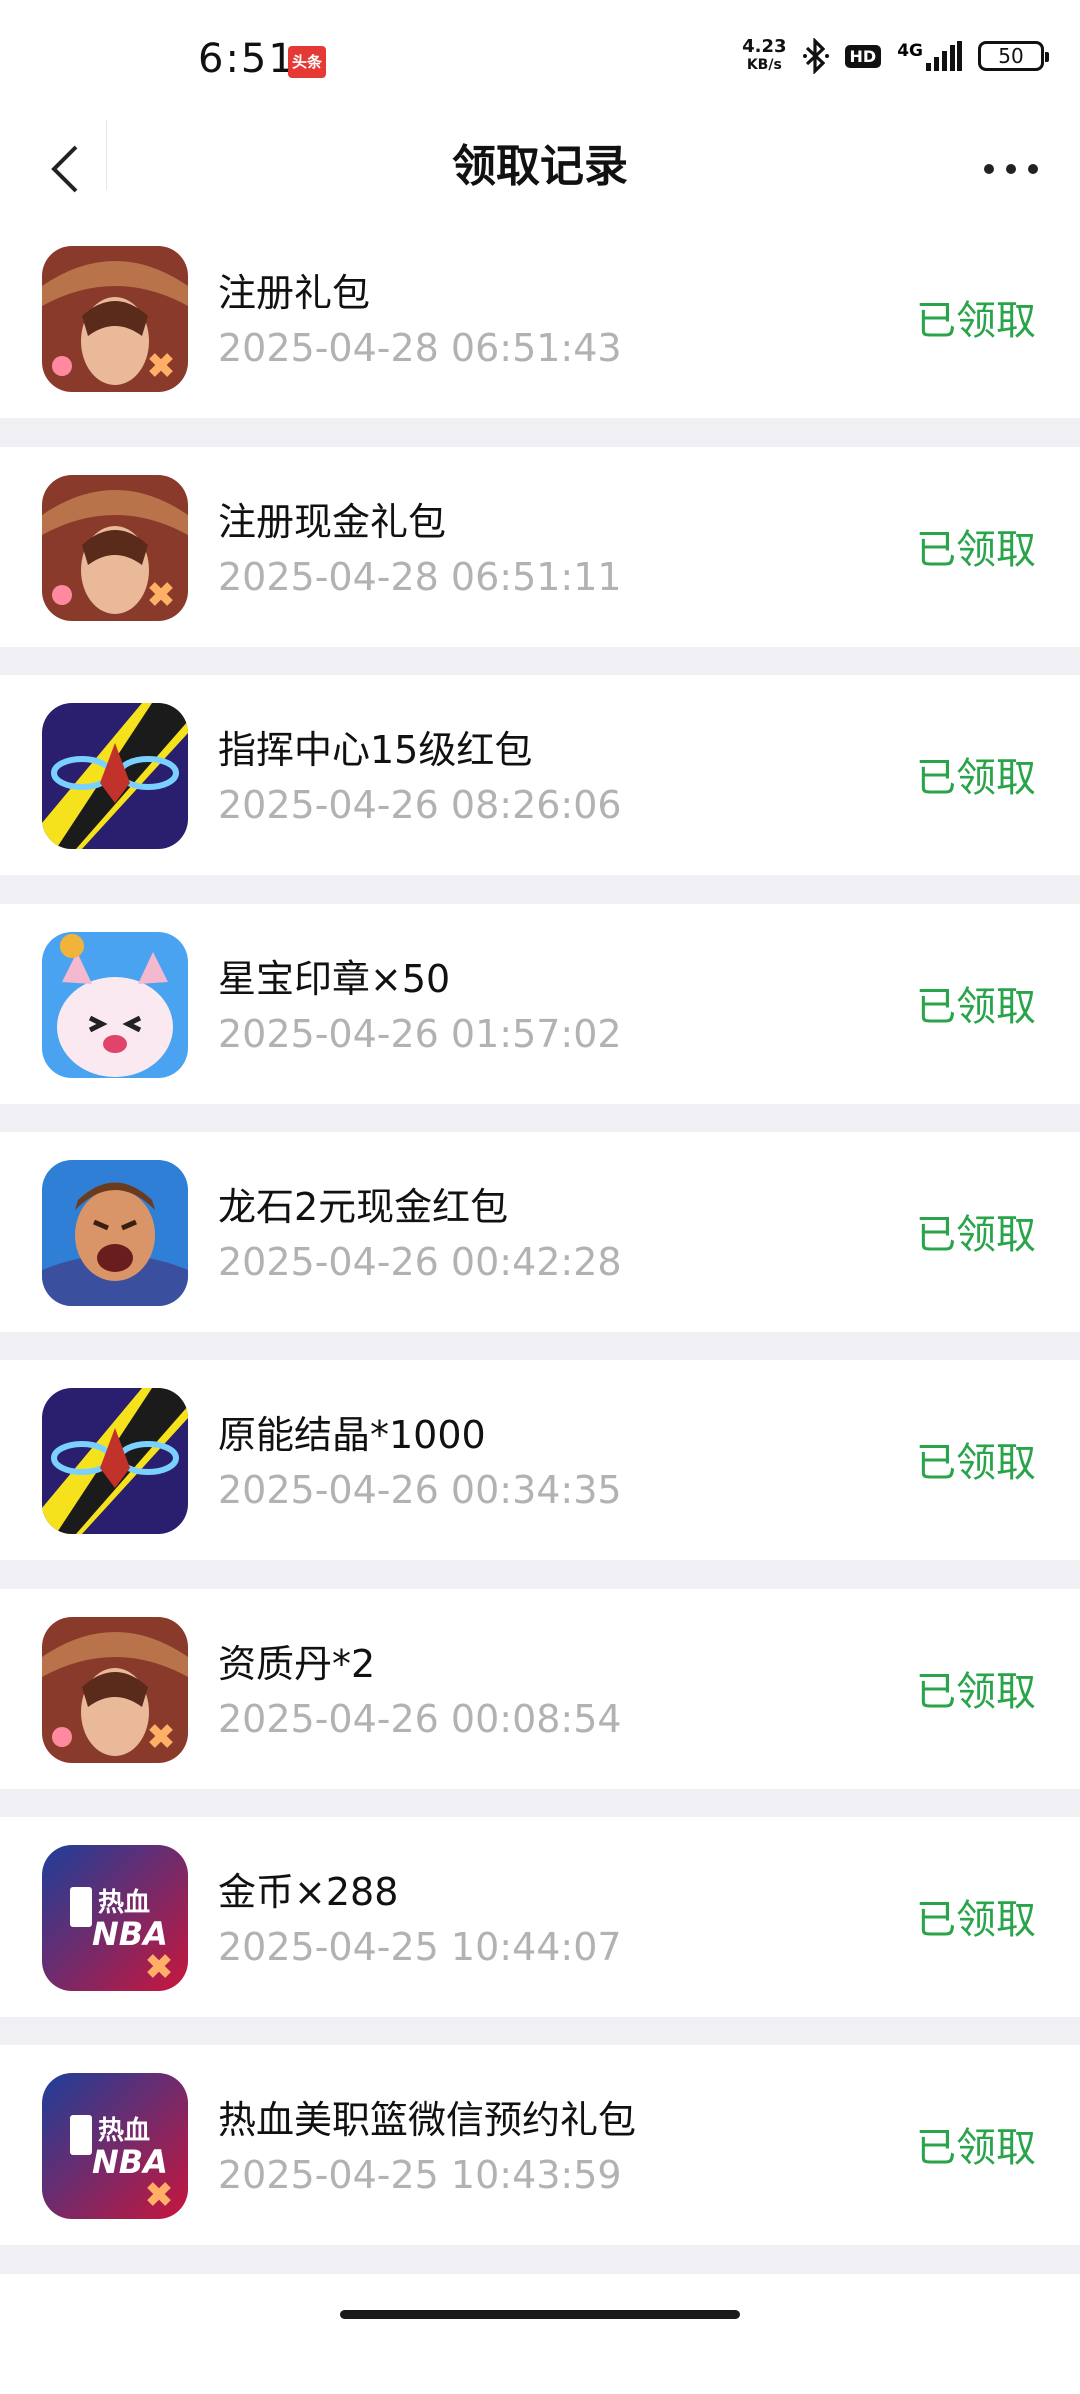 The width and height of the screenshot is (1080, 2394). Describe the element at coordinates (540, 318) in the screenshot. I see `list-item: 注册礼包 2025-04-28 06:51:43 已领取` at that location.